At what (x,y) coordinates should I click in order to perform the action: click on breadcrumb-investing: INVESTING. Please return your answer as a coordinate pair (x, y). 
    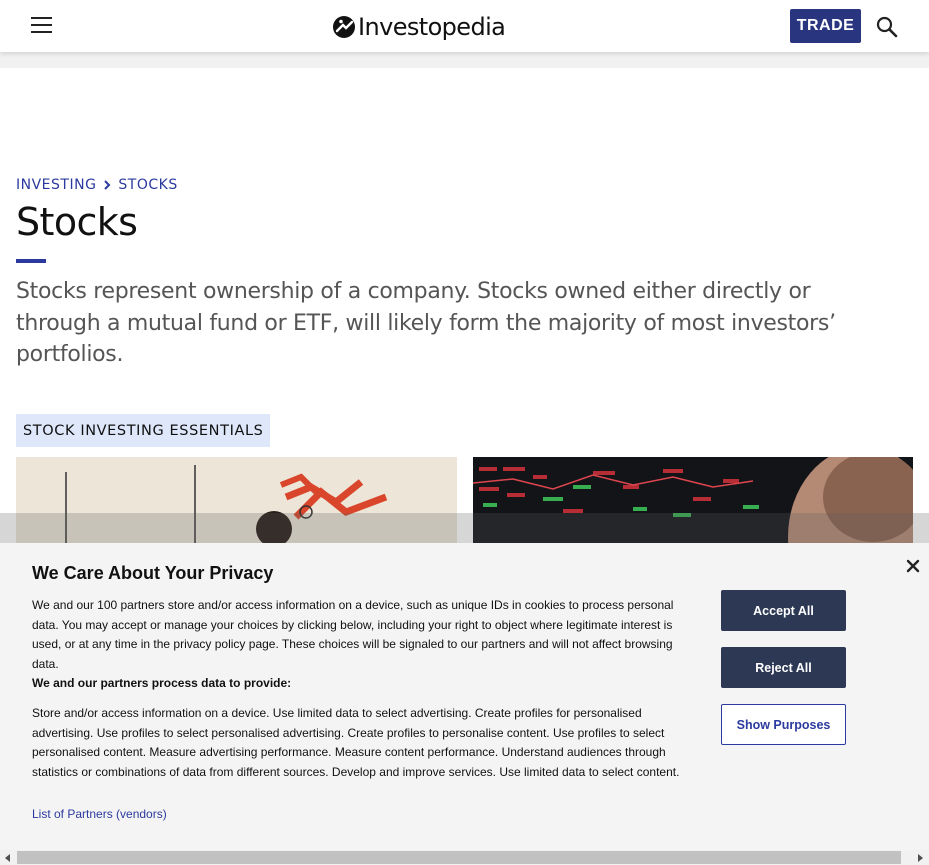
    Looking at the image, I should click on (56, 185).